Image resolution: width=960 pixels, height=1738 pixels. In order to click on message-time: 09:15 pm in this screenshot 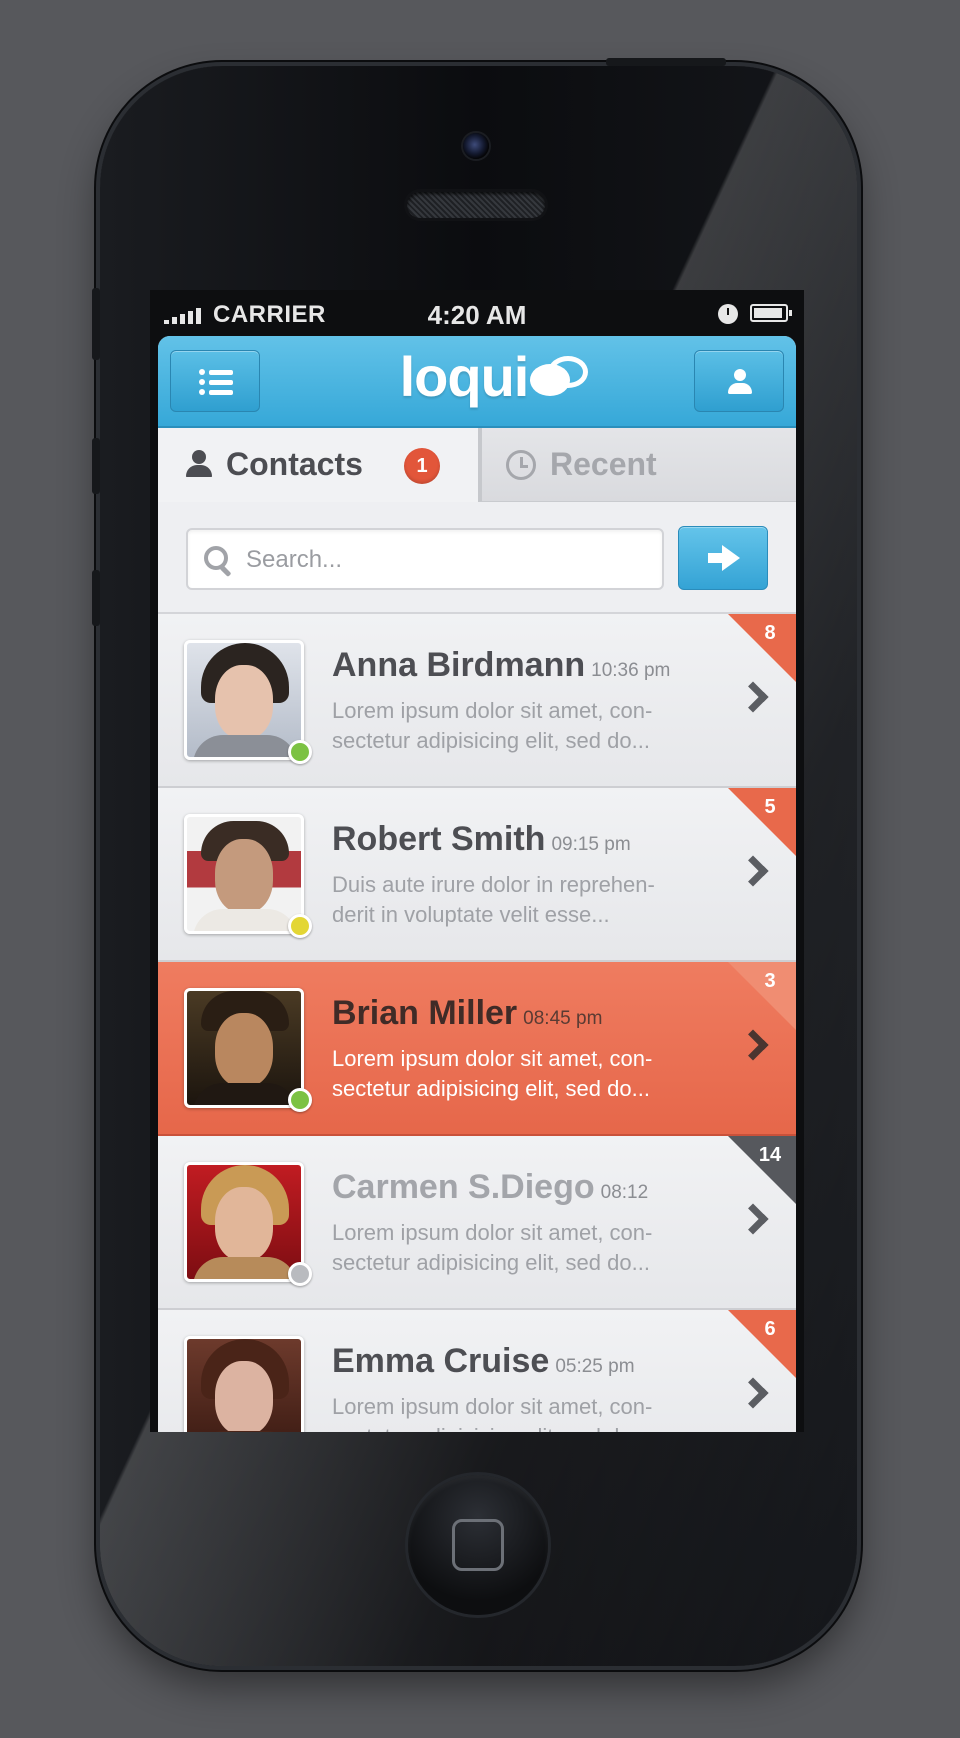, I will do `click(591, 844)`.